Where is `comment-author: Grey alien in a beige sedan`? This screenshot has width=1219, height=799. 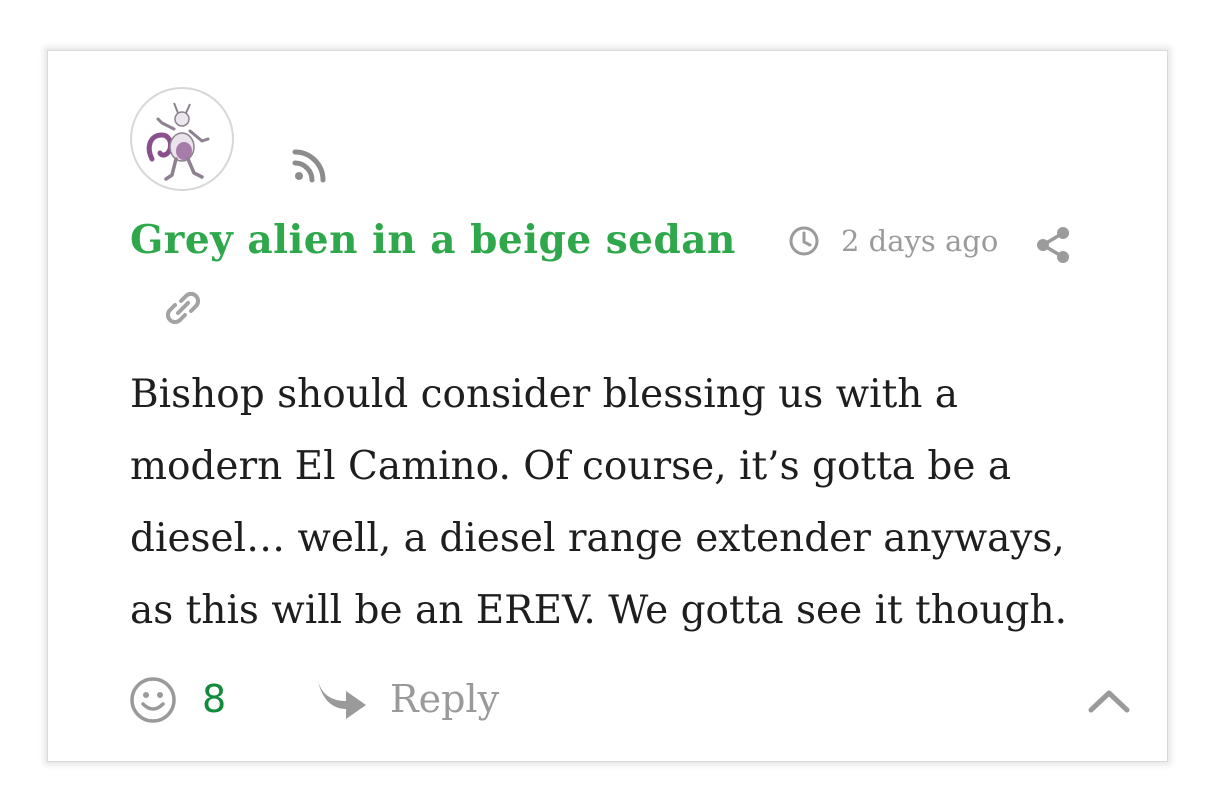
comment-author: Grey alien in a beige sedan is located at coordinates (433, 240).